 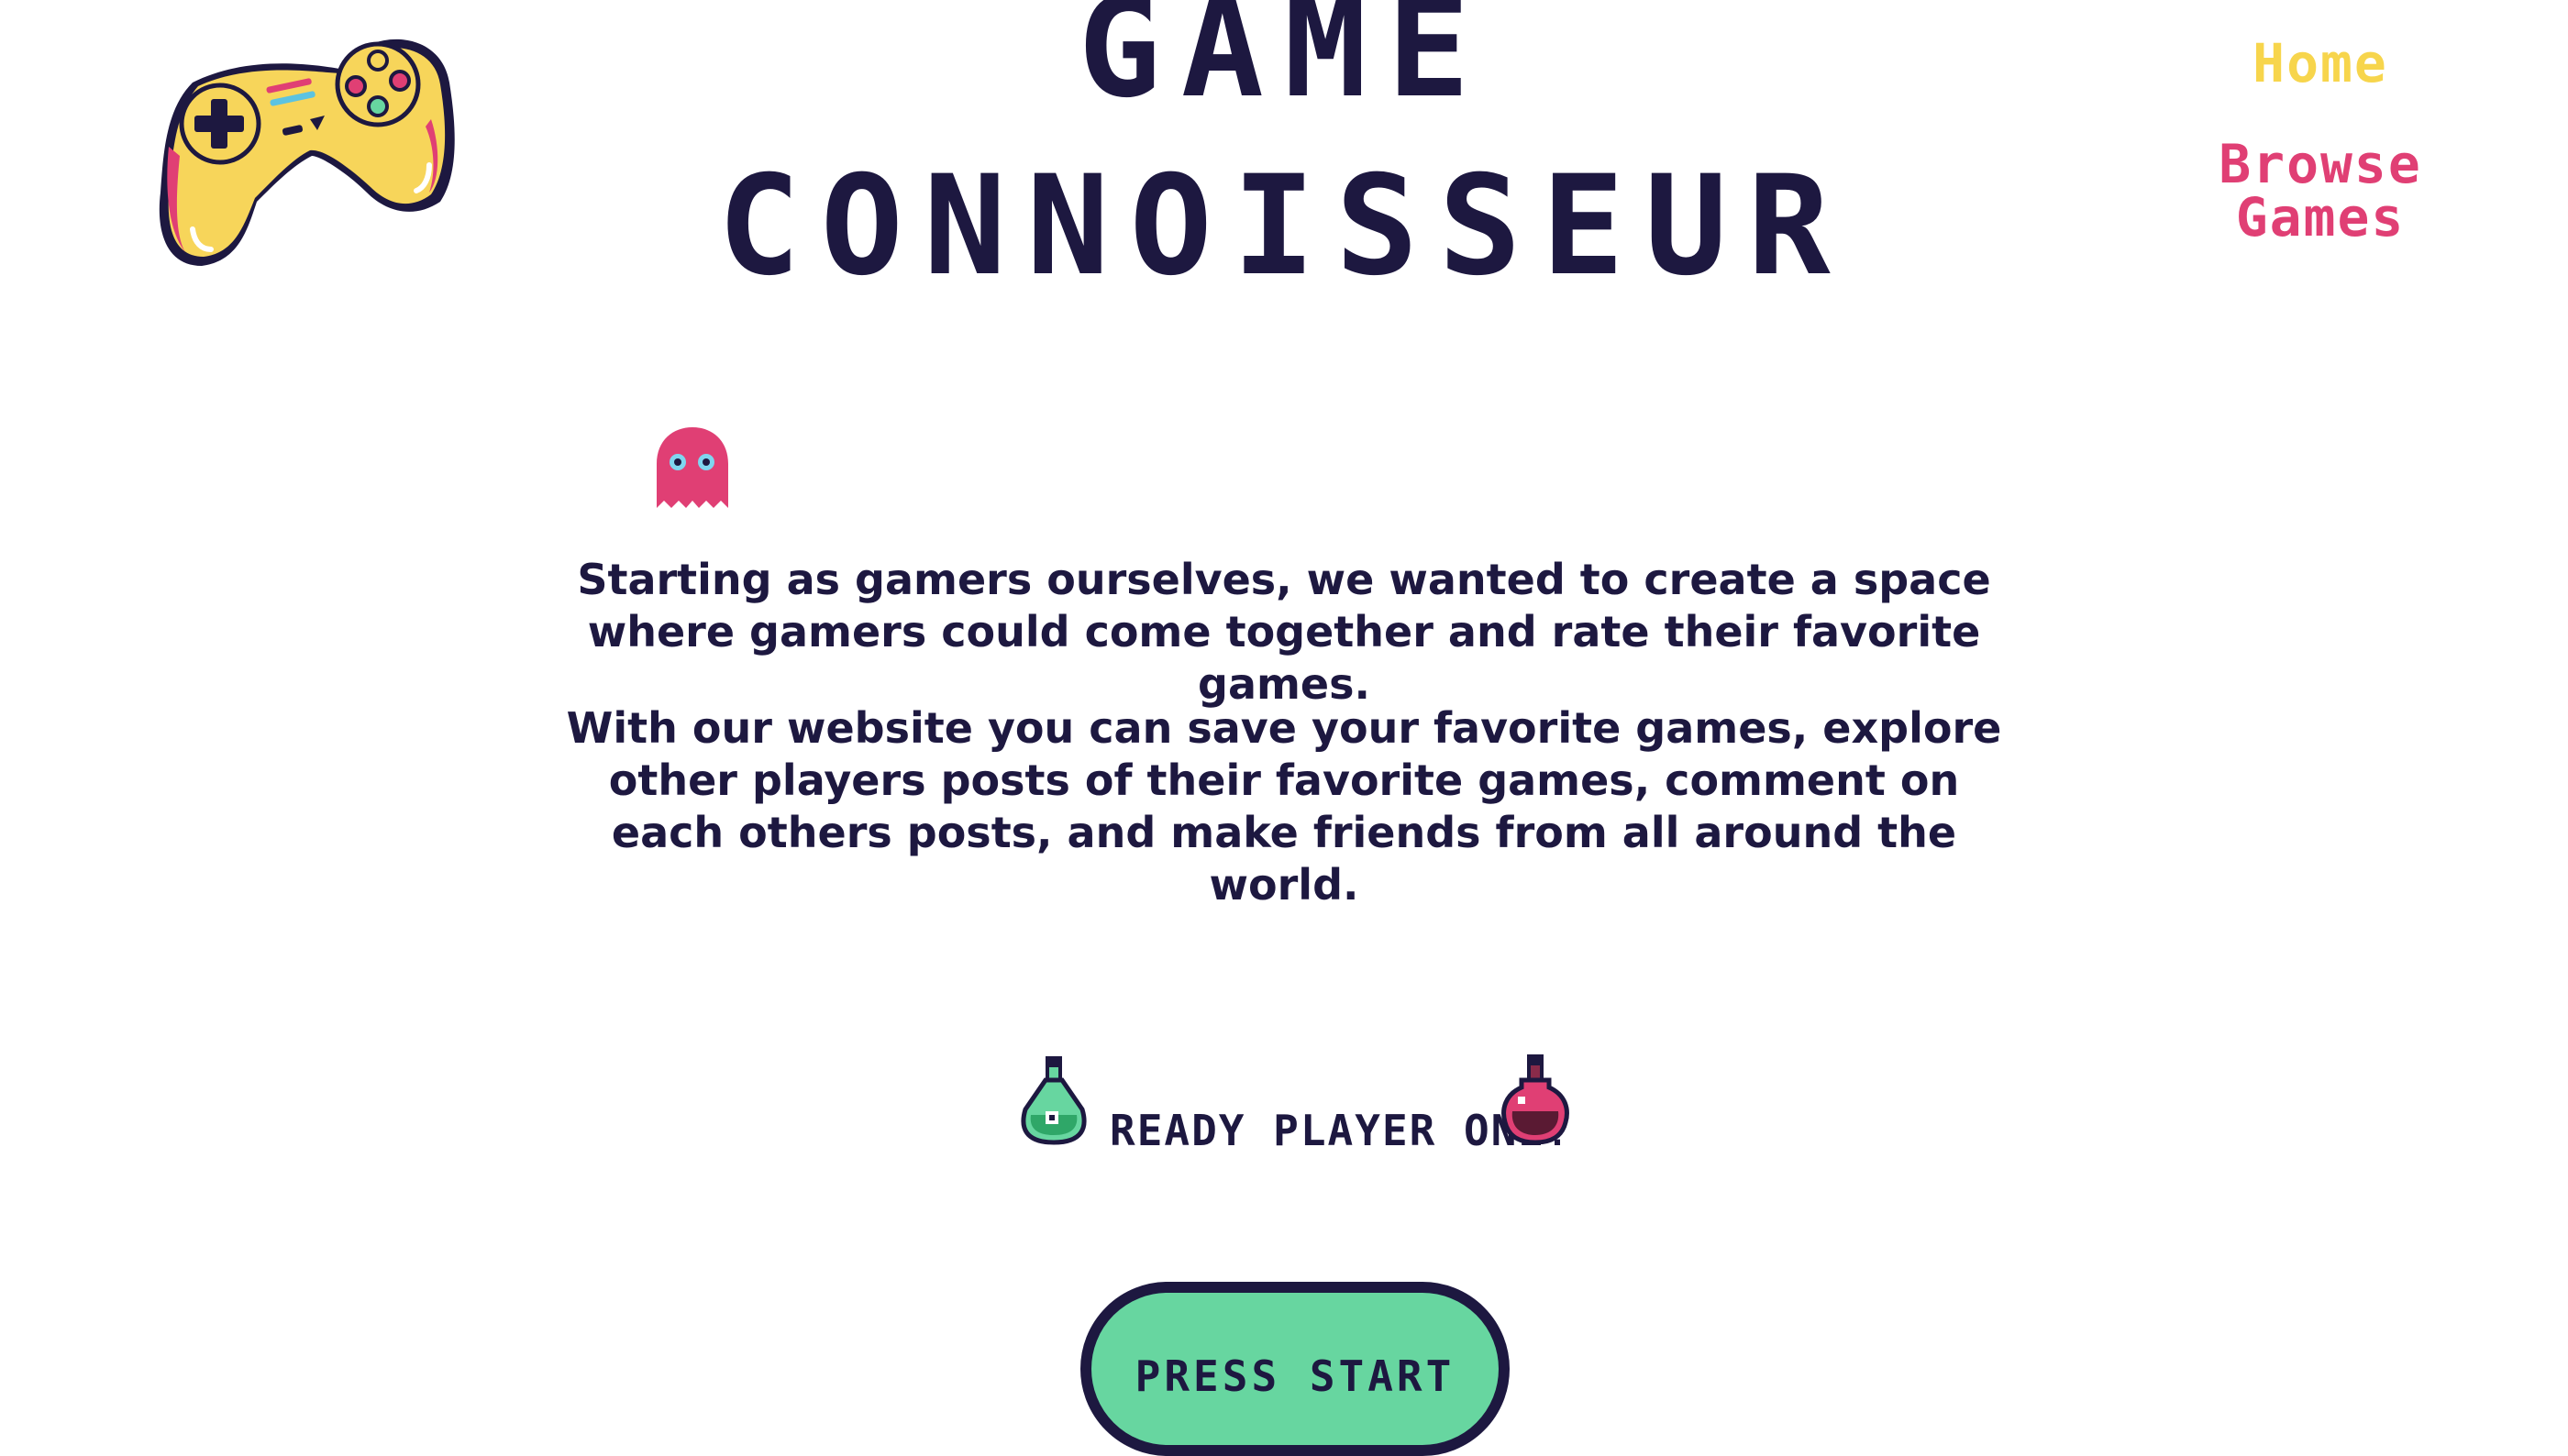 I want to click on nav-link-home: Home, so click(x=2320, y=63).